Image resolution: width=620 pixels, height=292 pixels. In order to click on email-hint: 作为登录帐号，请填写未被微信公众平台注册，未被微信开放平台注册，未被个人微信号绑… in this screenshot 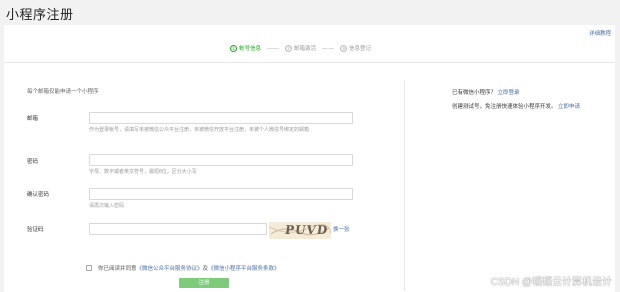, I will do `click(199, 130)`.